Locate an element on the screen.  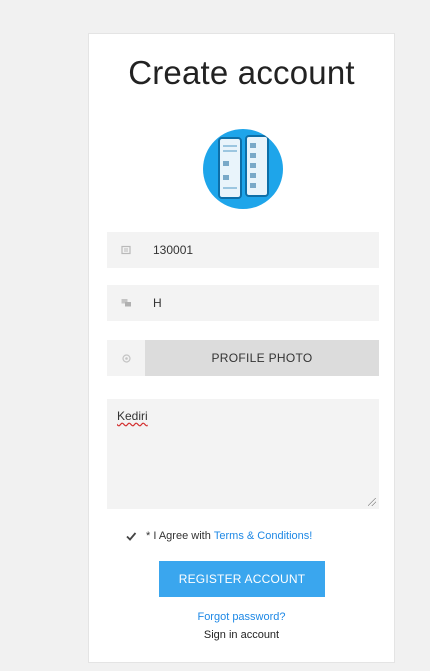
phone-illustration-left is located at coordinates (230, 168).